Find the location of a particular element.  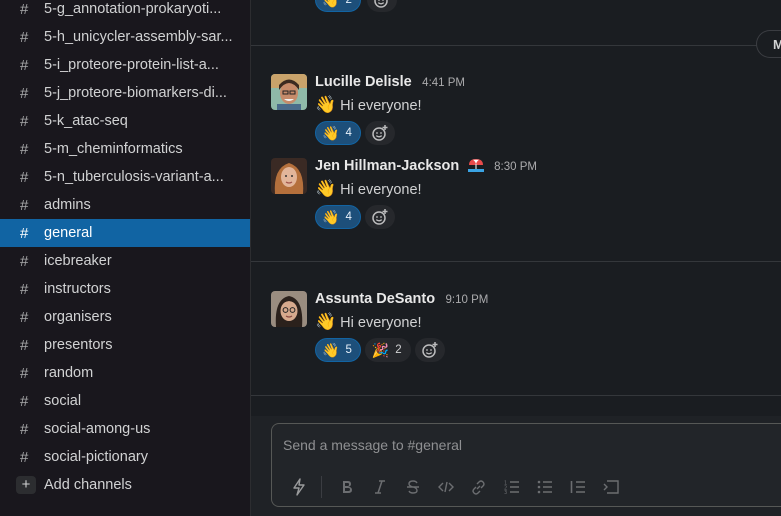

message-header: Lucille Delisle 4:41 PM is located at coordinates (390, 82).